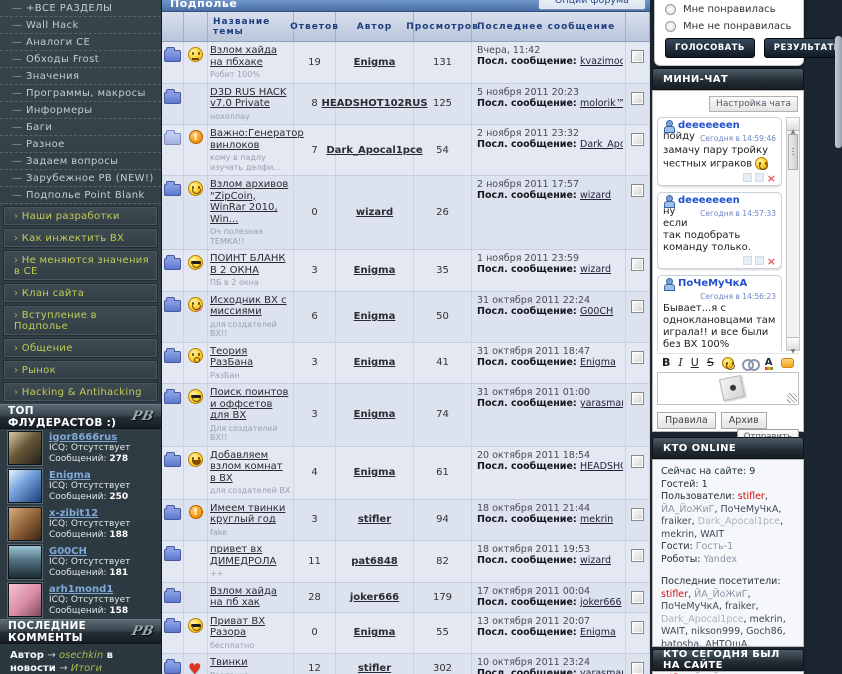 The image size is (842, 674). Describe the element at coordinates (750, 509) in the screenshot. I see `online-user-link: ПоЧеМуЧкА` at that location.